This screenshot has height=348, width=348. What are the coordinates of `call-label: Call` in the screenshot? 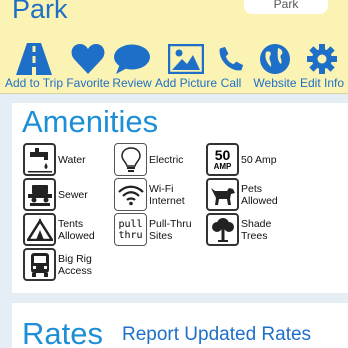 It's located at (231, 83).